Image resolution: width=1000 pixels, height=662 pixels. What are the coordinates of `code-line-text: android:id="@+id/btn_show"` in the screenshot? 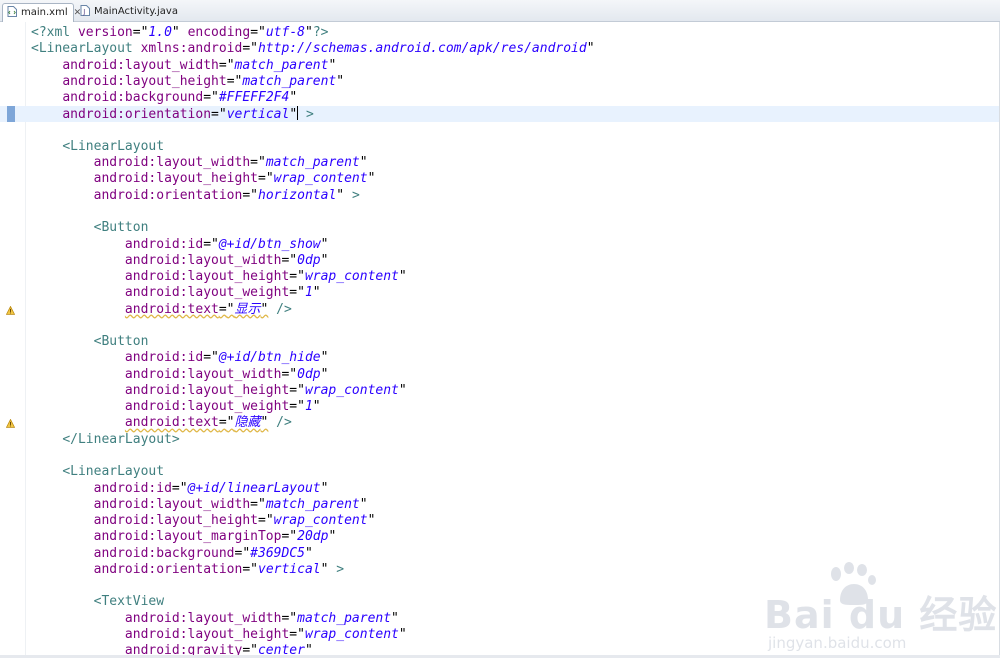 It's located at (226, 244).